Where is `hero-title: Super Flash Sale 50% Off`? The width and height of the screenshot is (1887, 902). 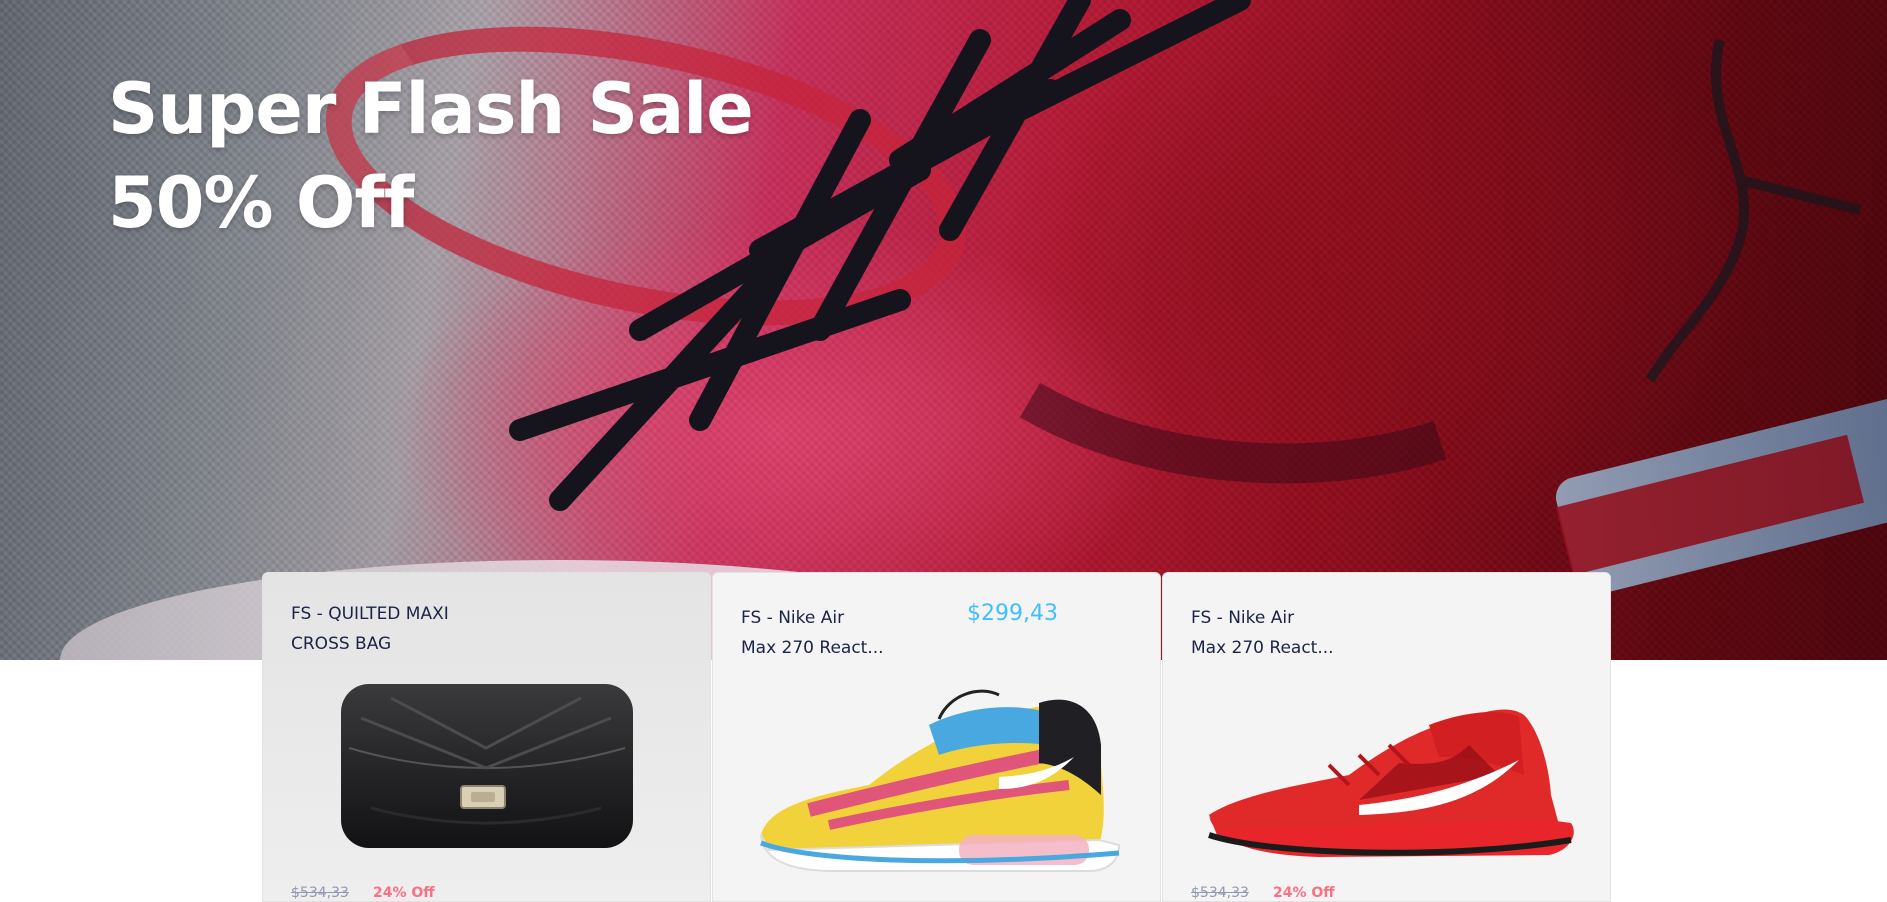 hero-title: Super Flash Sale 50% Off is located at coordinates (431, 156).